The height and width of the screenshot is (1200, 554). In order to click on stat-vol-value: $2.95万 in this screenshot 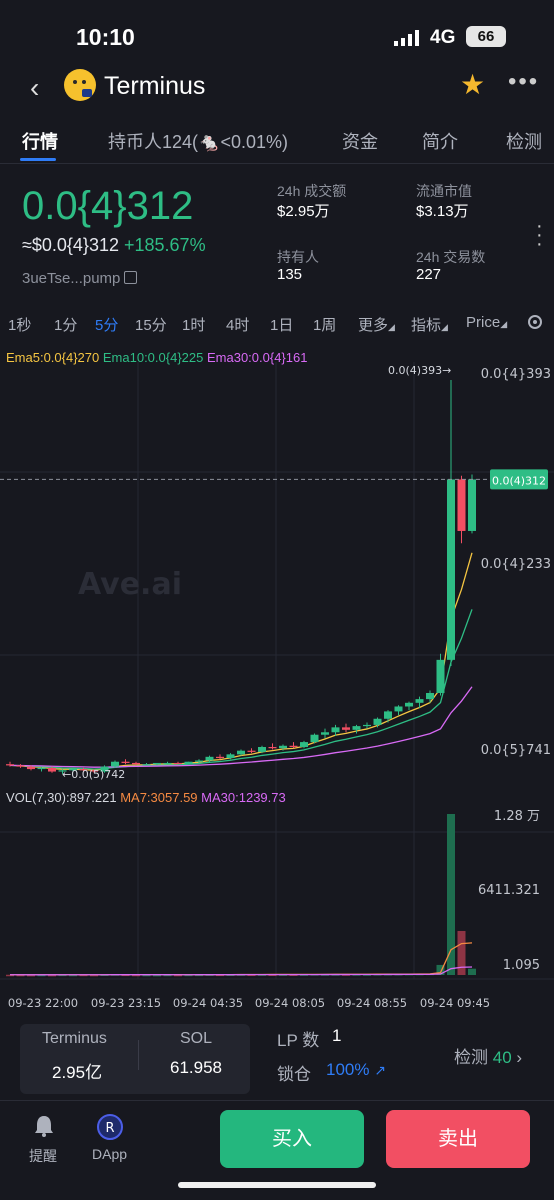, I will do `click(303, 211)`.